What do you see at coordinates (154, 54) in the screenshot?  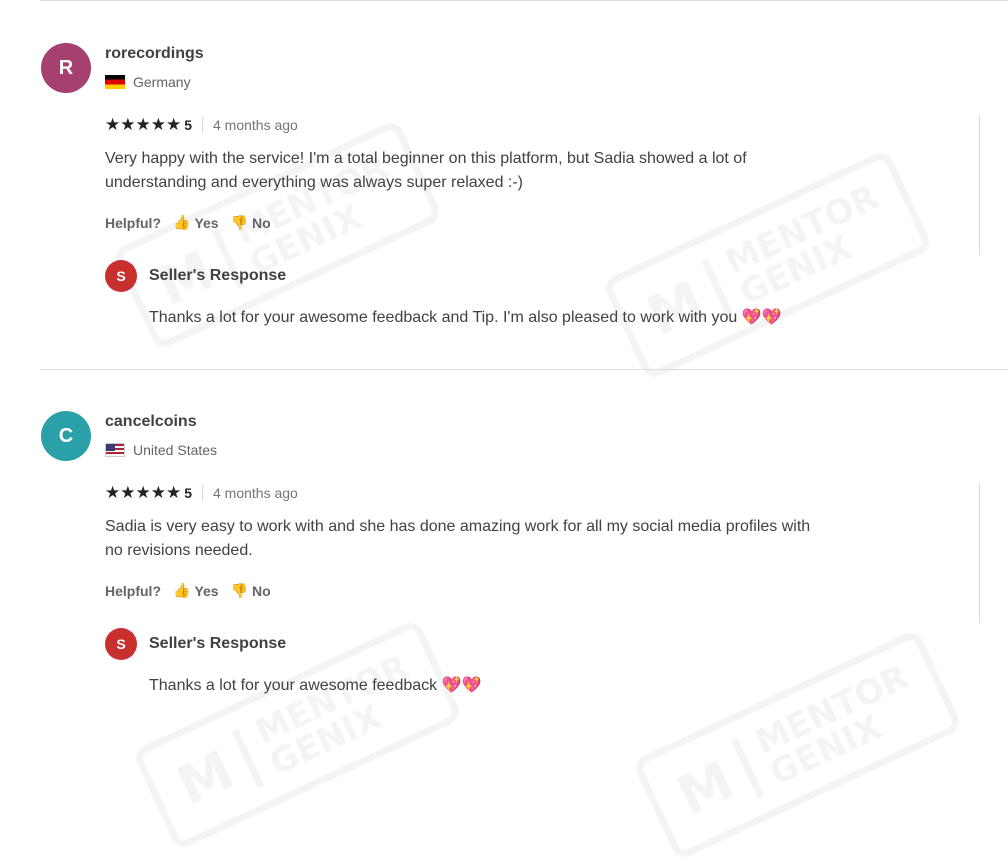 I see `reviewer-username: rorecordings` at bounding box center [154, 54].